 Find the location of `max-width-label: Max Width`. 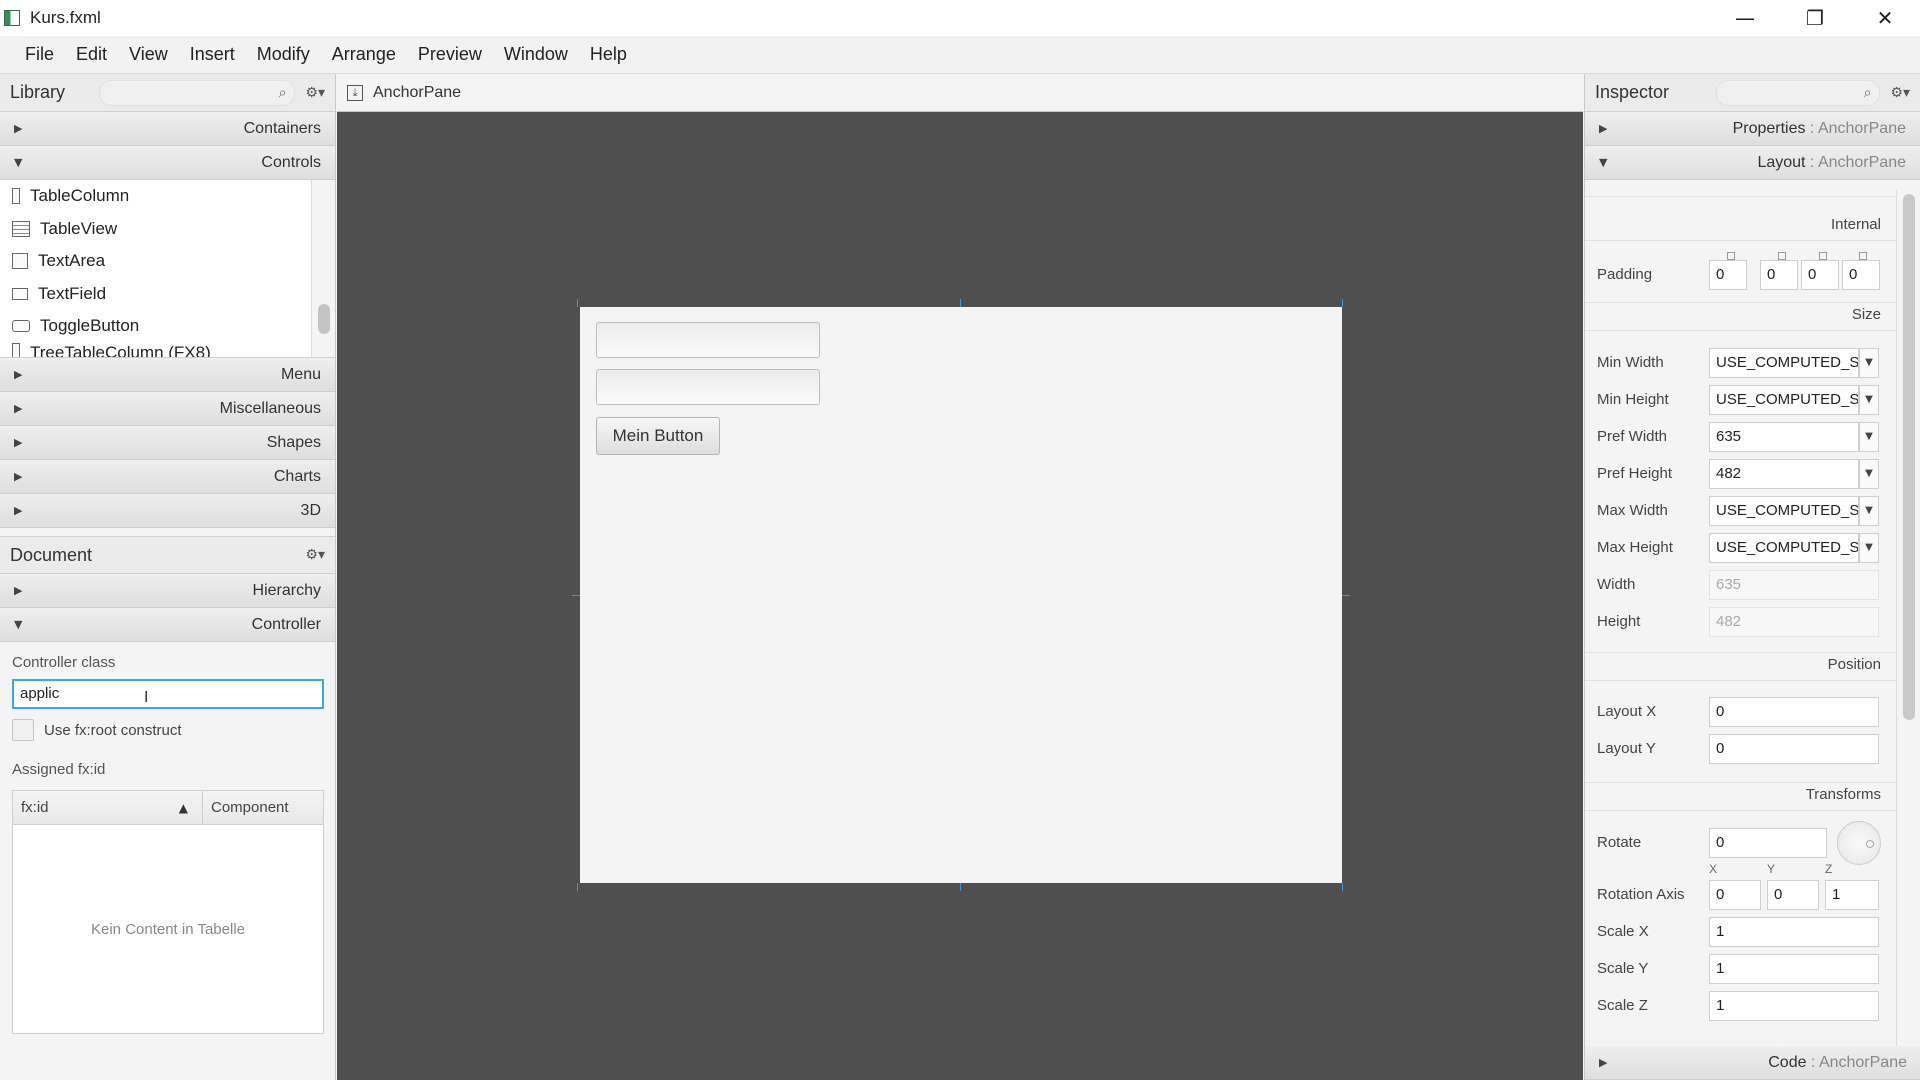

max-width-label: Max Width is located at coordinates (1632, 510).